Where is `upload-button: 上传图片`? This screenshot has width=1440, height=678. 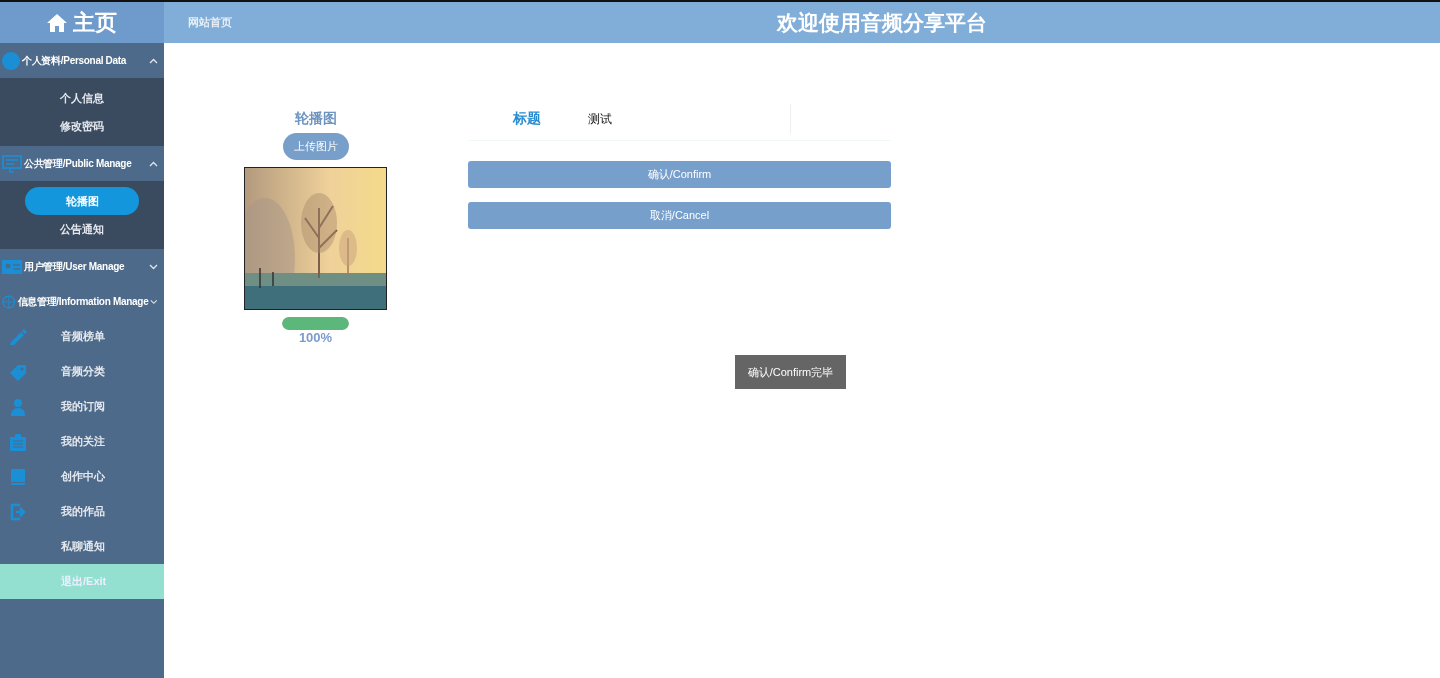 upload-button: 上传图片 is located at coordinates (315, 146).